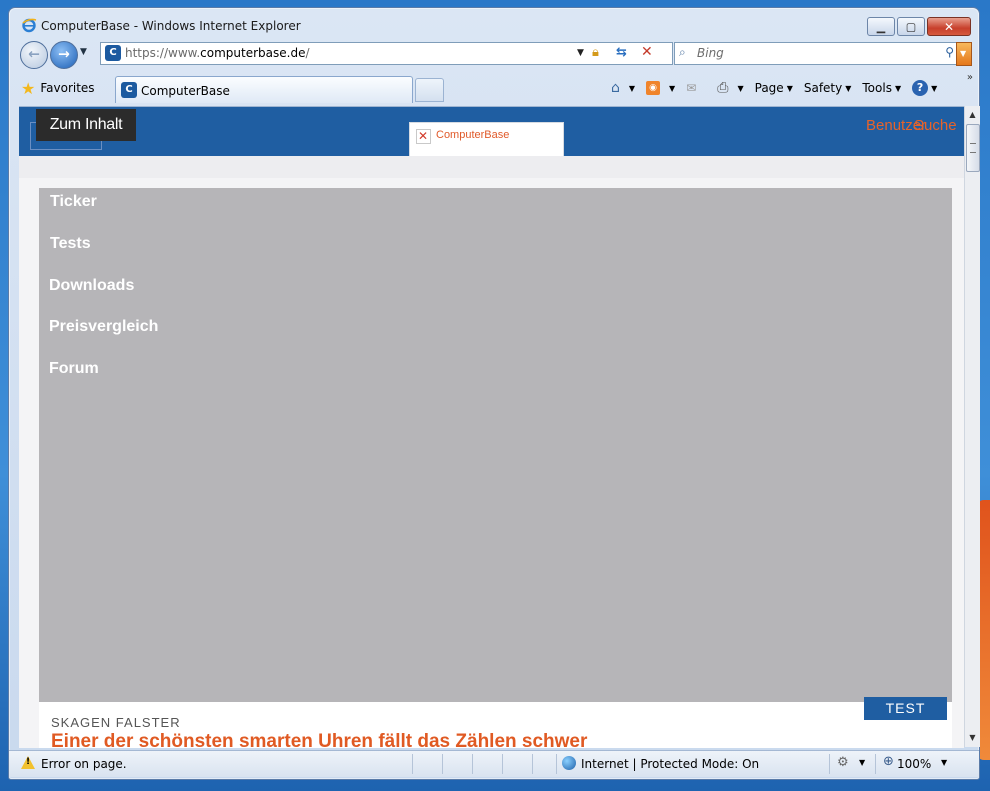  What do you see at coordinates (70, 244) in the screenshot?
I see `nav-item-tests: Tests` at bounding box center [70, 244].